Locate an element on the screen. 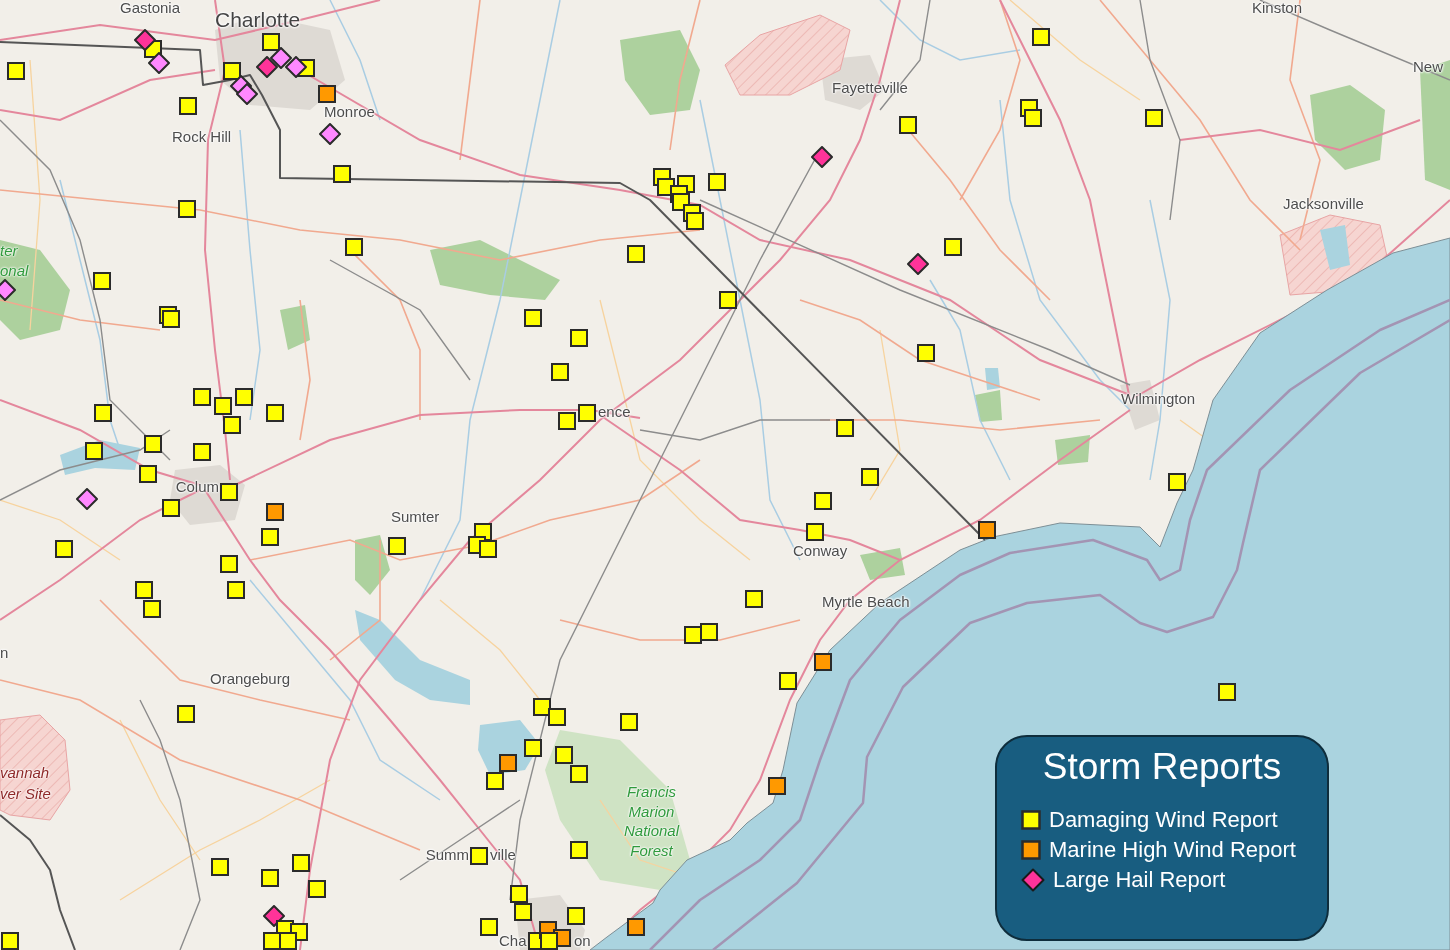 This screenshot has width=1450, height=950. legend-label: Damaging Wind Report is located at coordinates (1163, 820).